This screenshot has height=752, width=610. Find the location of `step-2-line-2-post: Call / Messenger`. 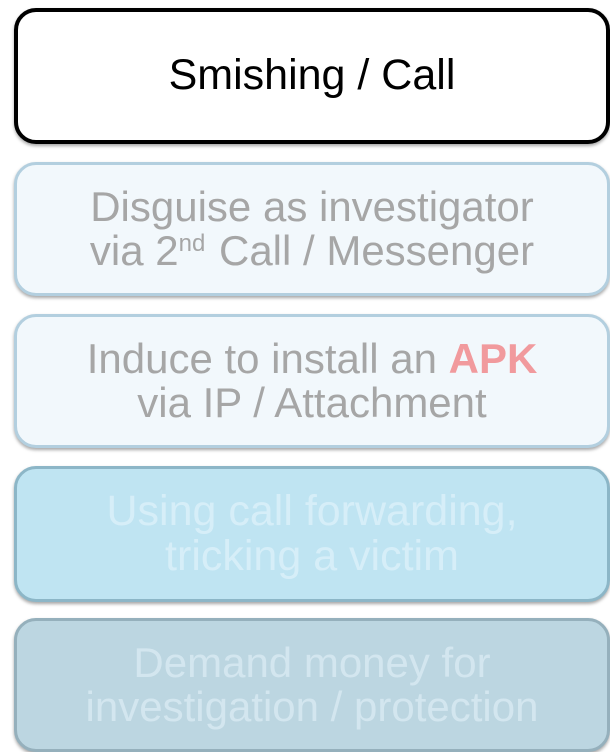

step-2-line-2-post: Call / Messenger is located at coordinates (371, 250).